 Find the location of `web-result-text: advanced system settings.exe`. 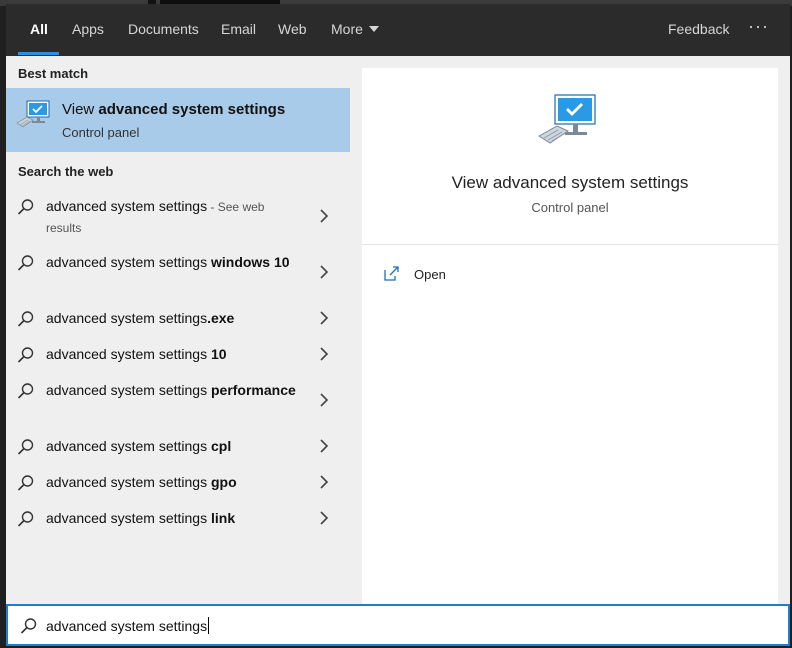

web-result-text: advanced system settings.exe is located at coordinates (171, 318).